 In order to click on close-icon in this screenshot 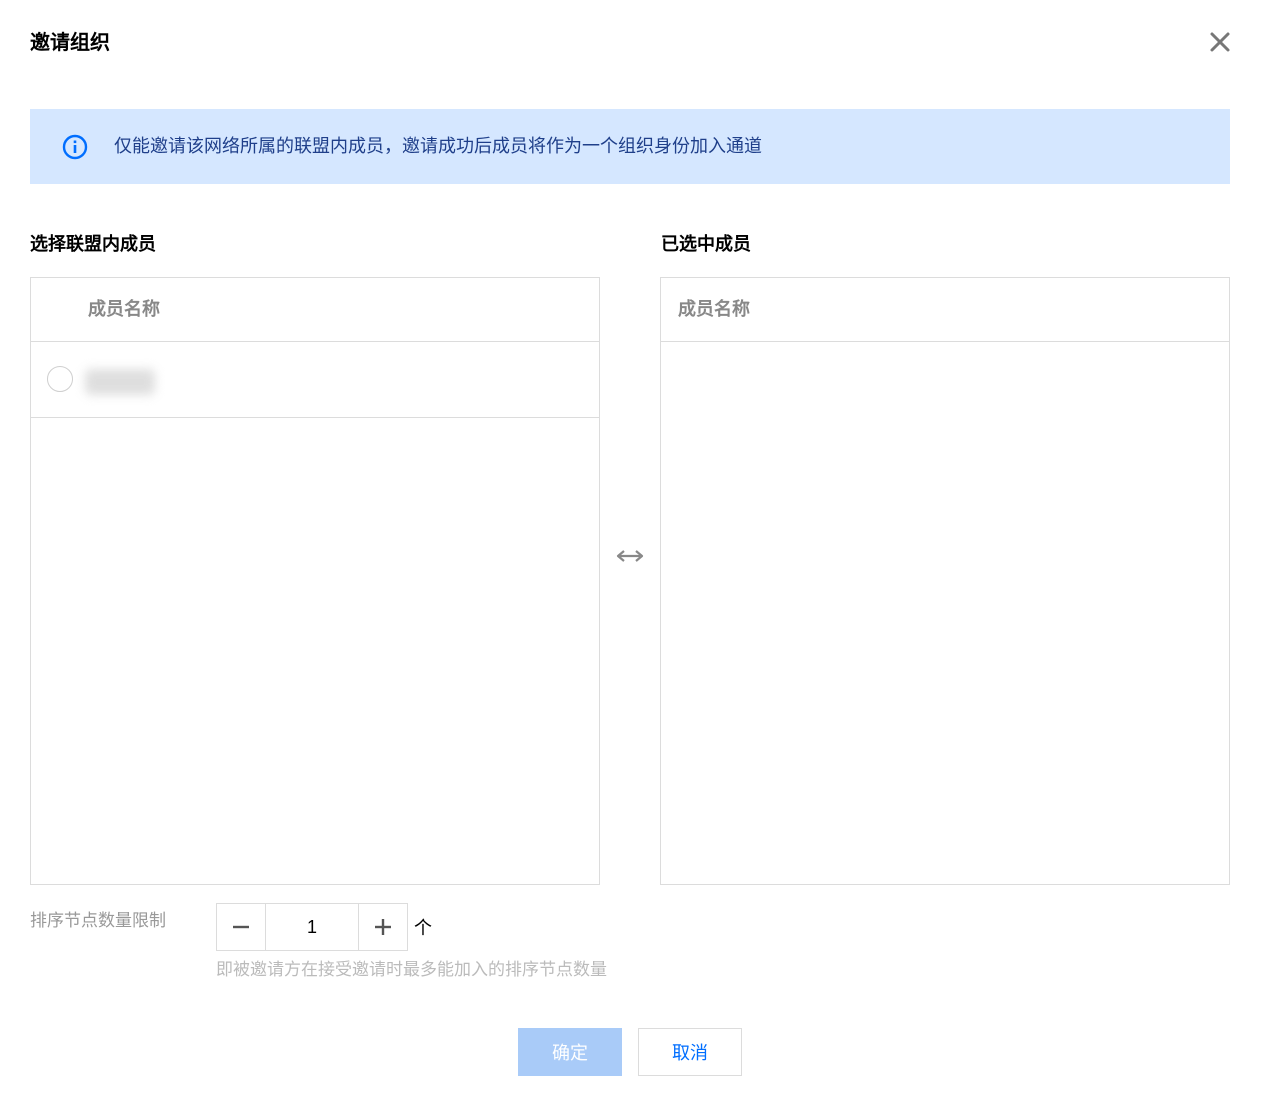, I will do `click(1220, 42)`.